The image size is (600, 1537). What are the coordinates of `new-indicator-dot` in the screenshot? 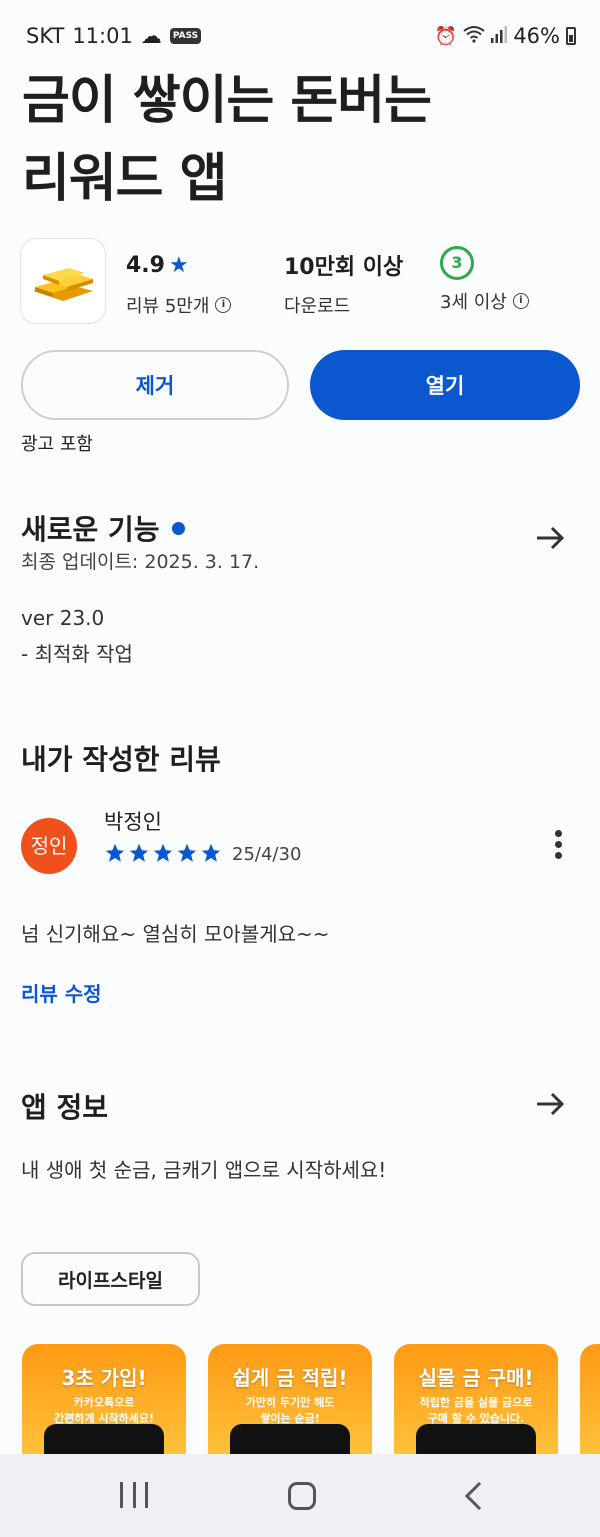 It's located at (178, 528).